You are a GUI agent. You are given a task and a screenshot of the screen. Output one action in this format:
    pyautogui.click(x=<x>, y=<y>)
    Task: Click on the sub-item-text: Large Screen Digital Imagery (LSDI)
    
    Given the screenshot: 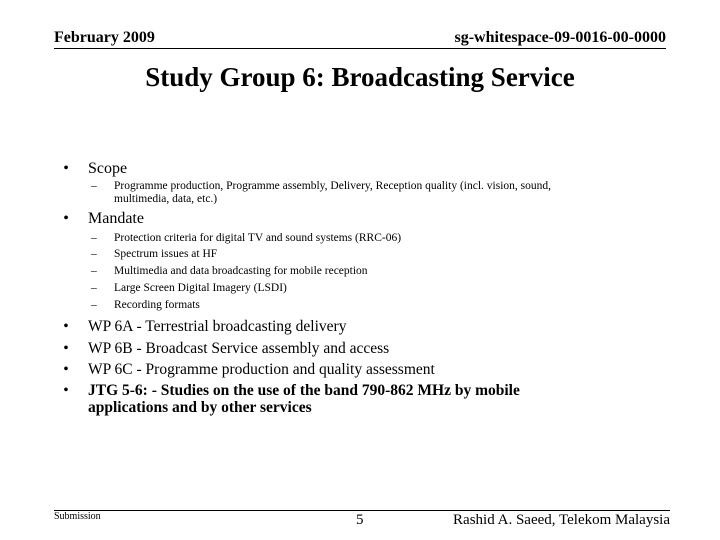 What is the action you would take?
    pyautogui.click(x=200, y=288)
    